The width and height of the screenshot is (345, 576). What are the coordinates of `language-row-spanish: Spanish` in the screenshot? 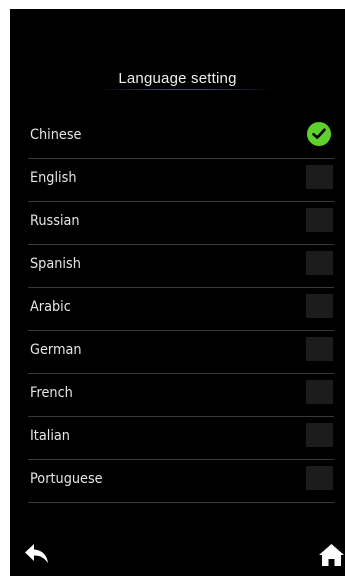 It's located at (181, 266).